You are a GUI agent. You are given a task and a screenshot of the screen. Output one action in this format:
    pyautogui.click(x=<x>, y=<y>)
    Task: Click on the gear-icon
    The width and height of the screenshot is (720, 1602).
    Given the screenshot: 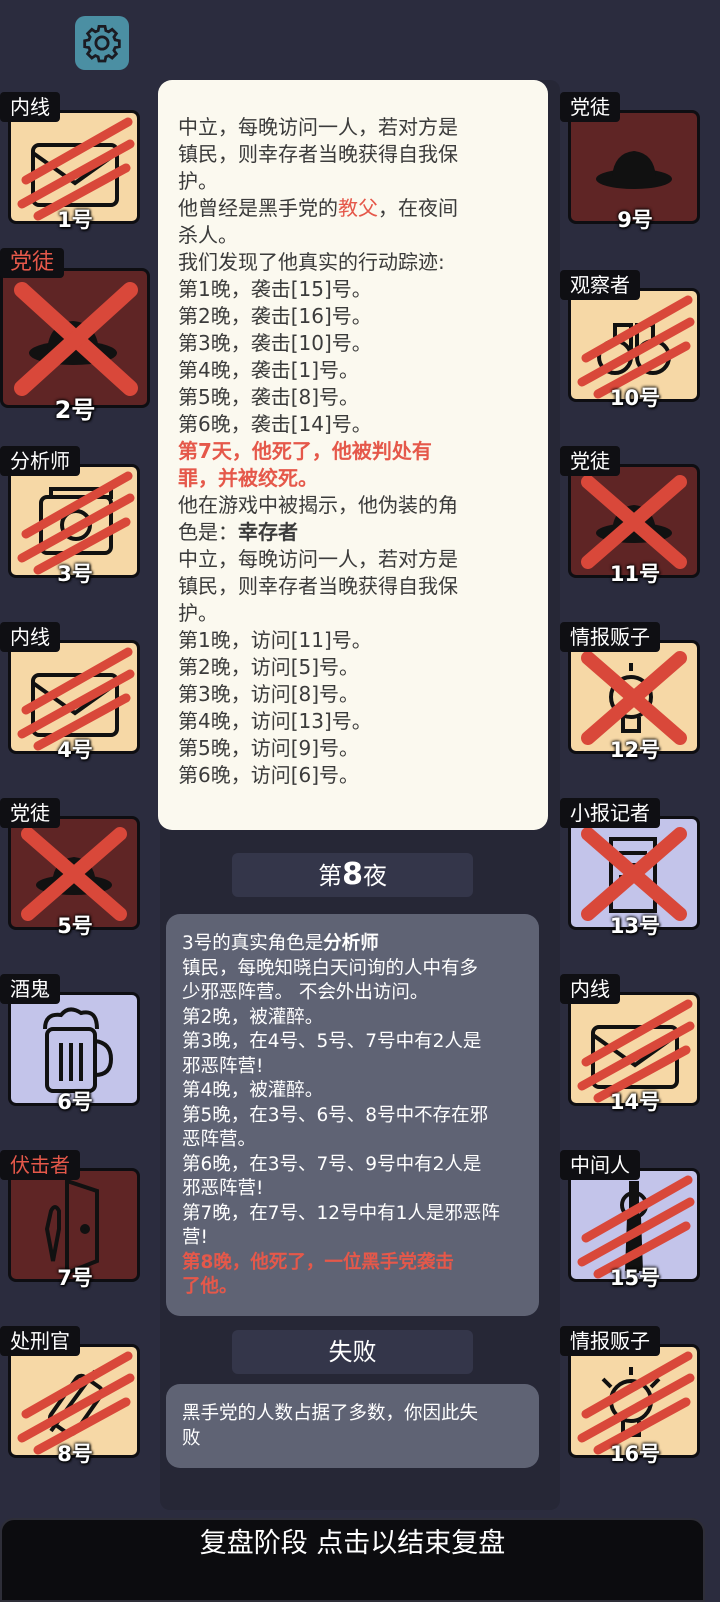 What is the action you would take?
    pyautogui.click(x=102, y=43)
    